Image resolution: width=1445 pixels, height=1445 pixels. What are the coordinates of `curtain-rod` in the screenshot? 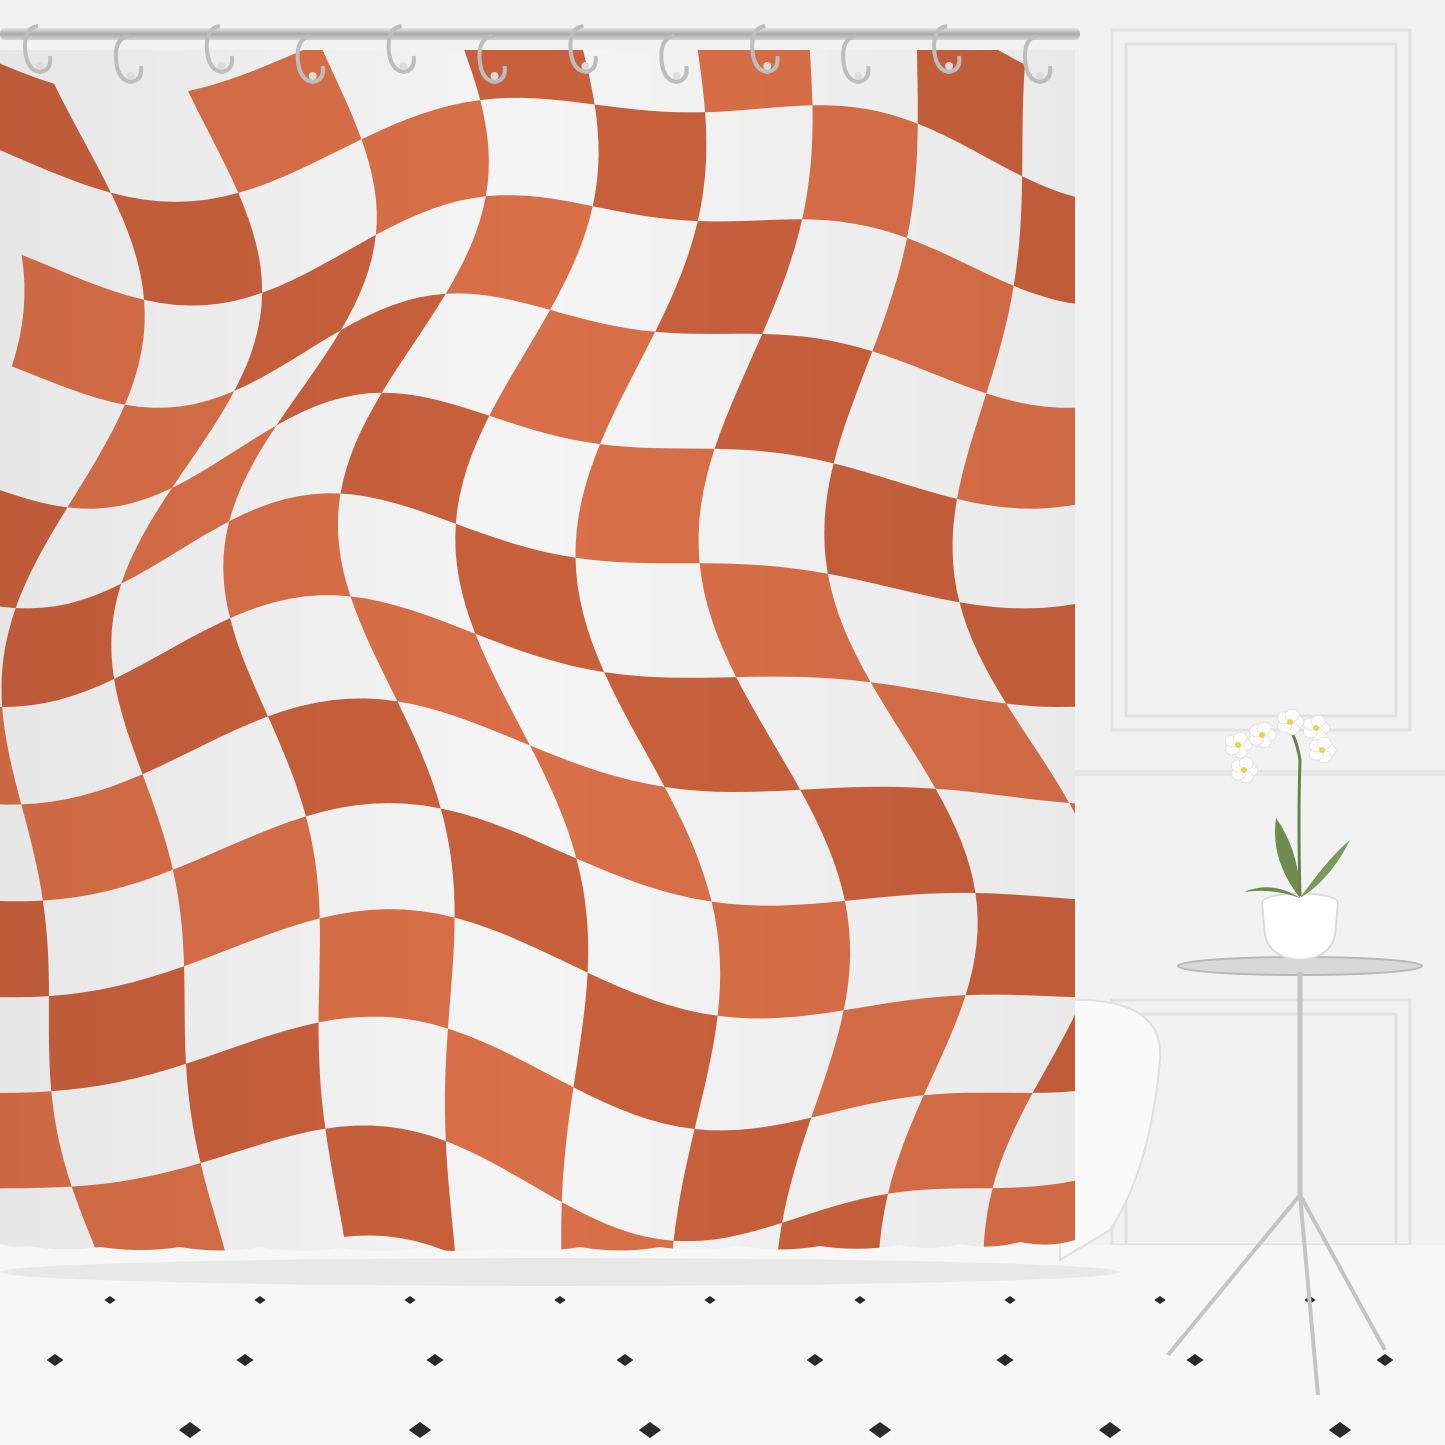 It's located at (540, 34).